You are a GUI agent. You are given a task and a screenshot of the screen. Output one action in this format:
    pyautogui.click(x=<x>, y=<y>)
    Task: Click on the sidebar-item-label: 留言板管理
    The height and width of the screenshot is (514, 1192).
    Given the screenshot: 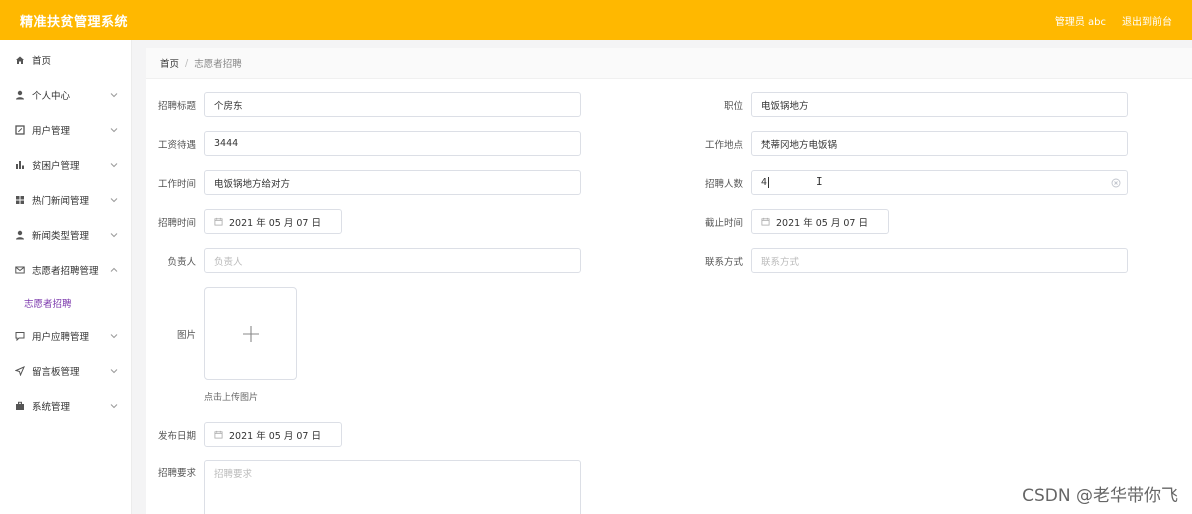 What is the action you would take?
    pyautogui.click(x=56, y=372)
    